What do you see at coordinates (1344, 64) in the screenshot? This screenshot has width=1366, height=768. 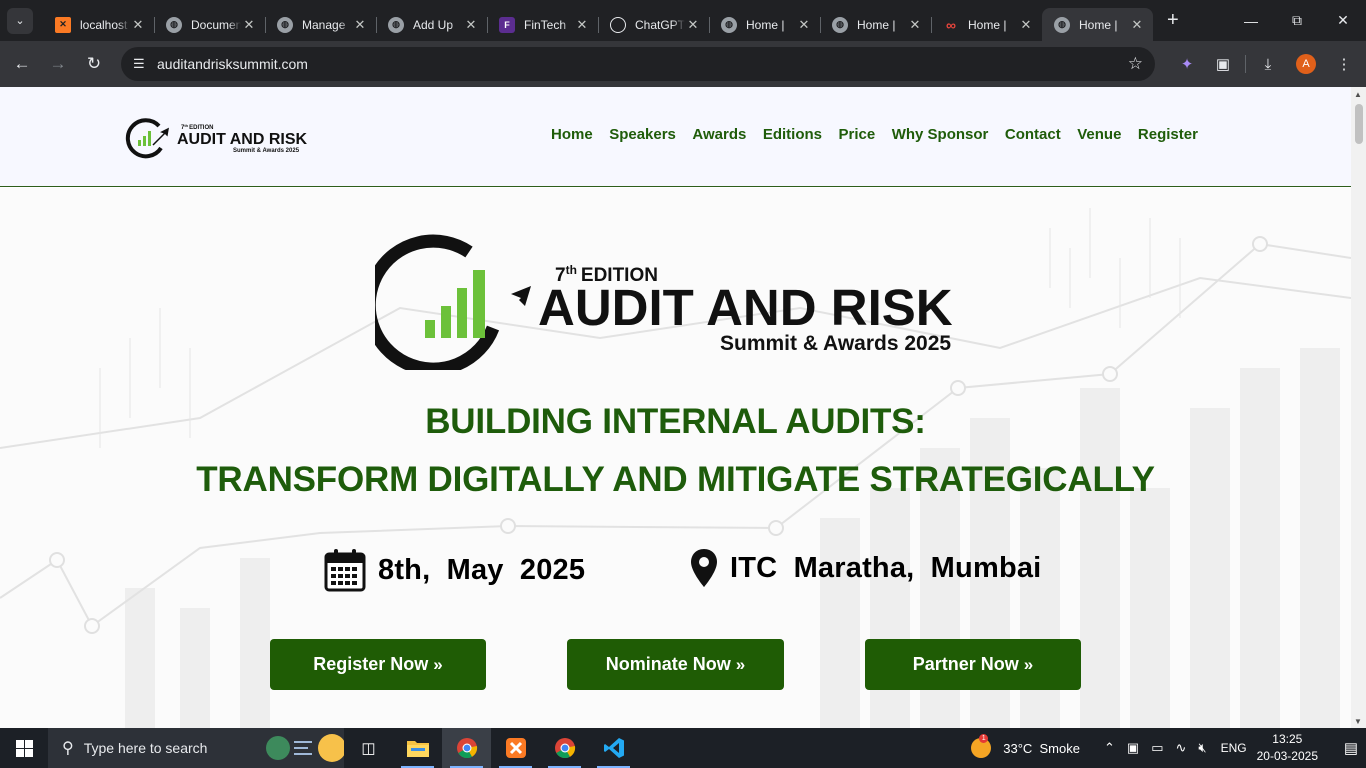 I see `menu-kebab-icon: ⋮` at bounding box center [1344, 64].